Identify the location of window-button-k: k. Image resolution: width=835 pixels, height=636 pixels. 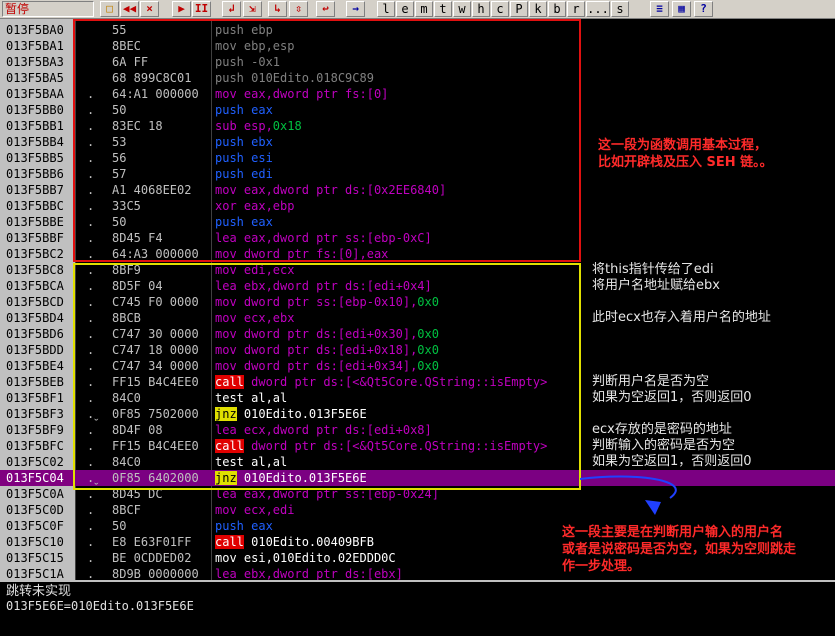
(538, 9).